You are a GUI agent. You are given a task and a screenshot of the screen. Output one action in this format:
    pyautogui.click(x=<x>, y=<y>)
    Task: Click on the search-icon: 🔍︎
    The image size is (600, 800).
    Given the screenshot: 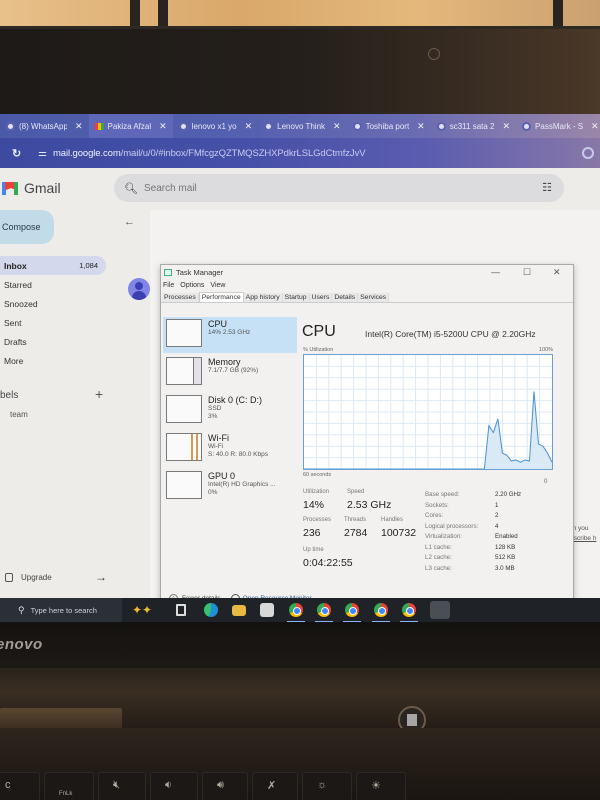 What is the action you would take?
    pyautogui.click(x=131, y=188)
    